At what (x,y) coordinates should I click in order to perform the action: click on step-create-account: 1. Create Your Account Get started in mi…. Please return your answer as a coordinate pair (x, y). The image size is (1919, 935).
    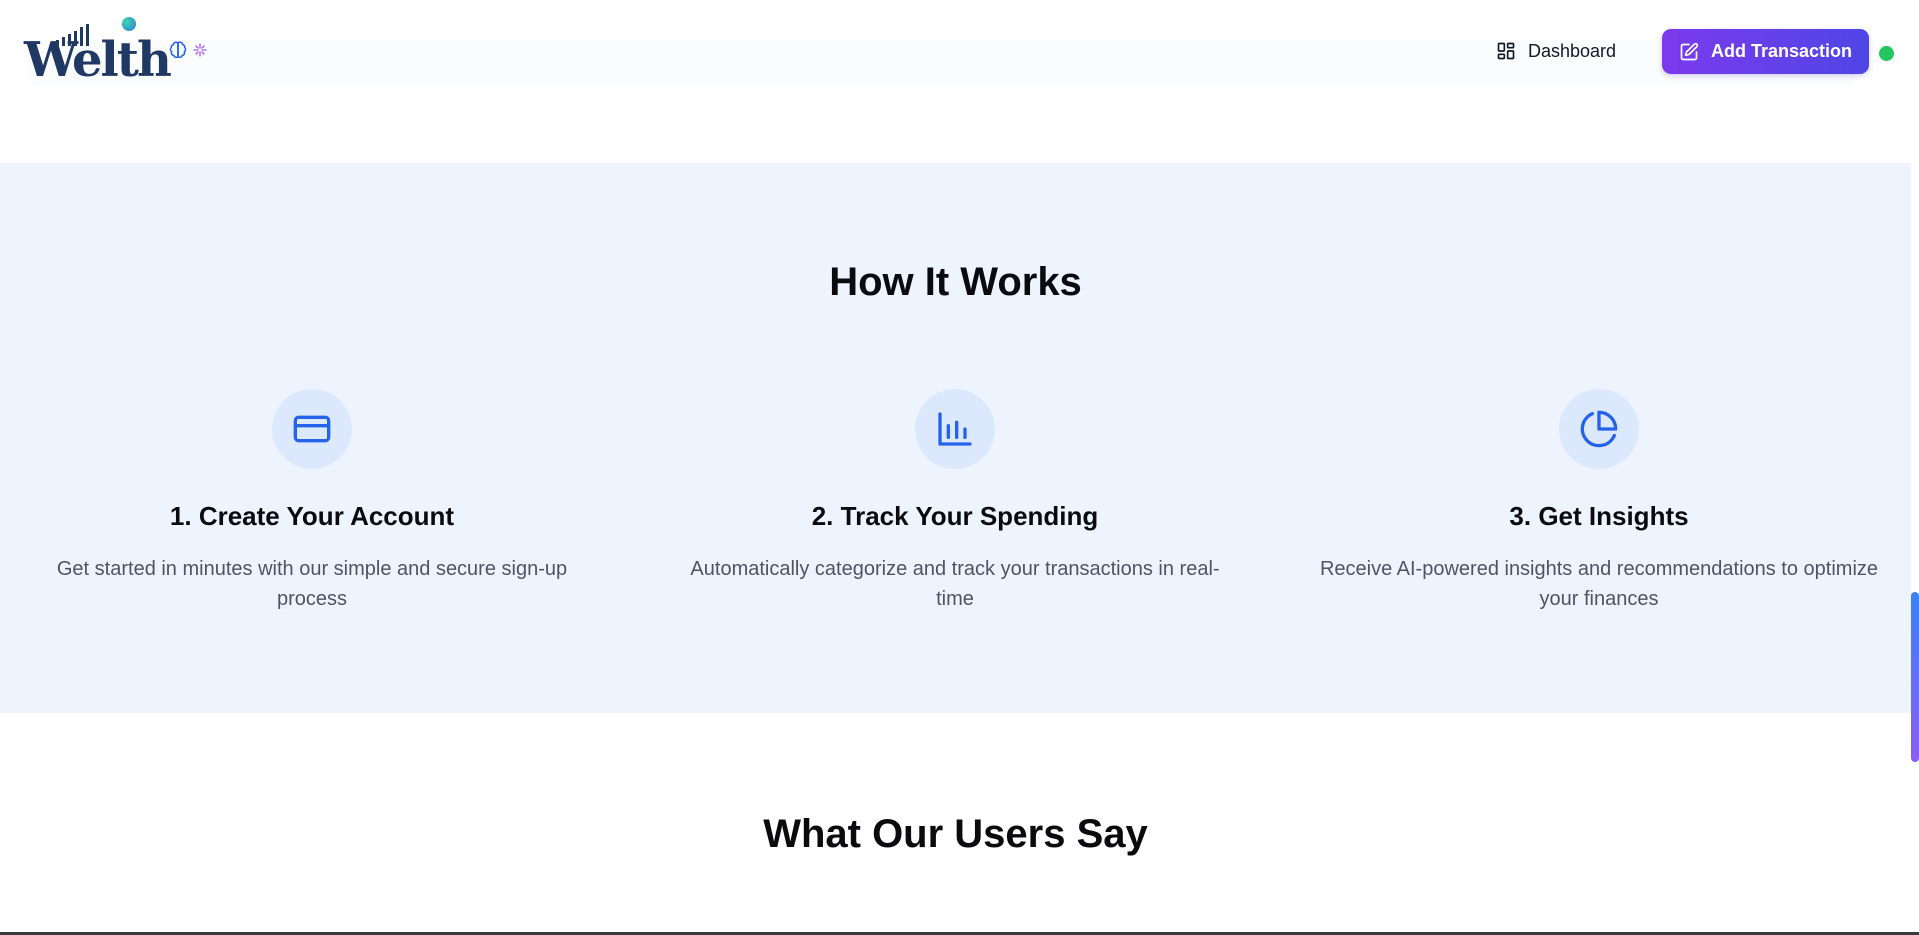
    Looking at the image, I should click on (312, 501).